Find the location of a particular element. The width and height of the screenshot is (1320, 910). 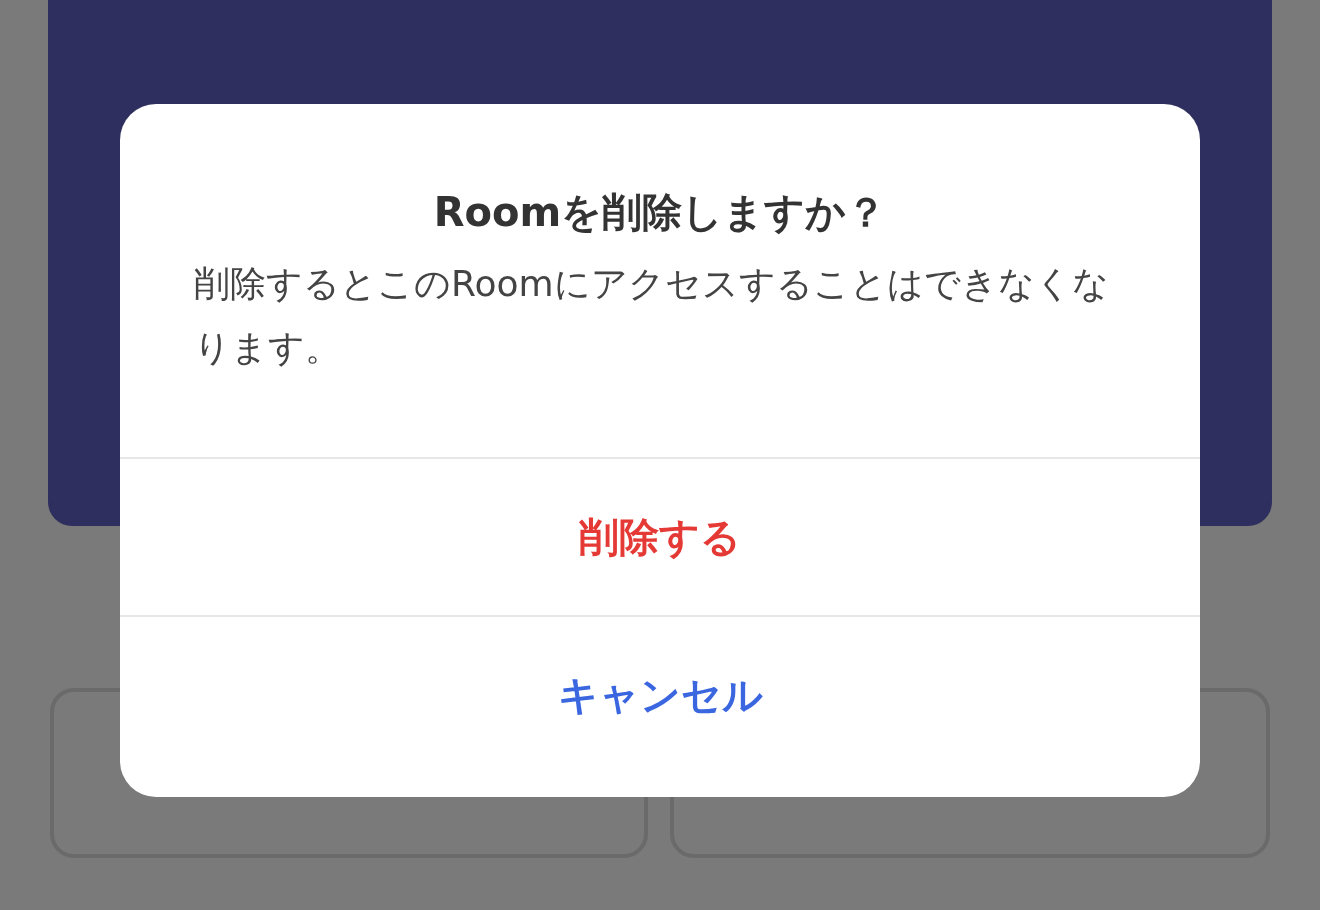

dialog-title: Roomを削除しますか？ is located at coordinates (660, 212).